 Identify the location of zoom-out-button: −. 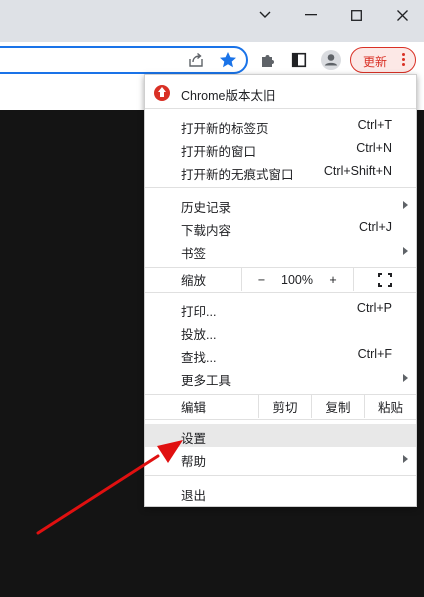
(261, 279).